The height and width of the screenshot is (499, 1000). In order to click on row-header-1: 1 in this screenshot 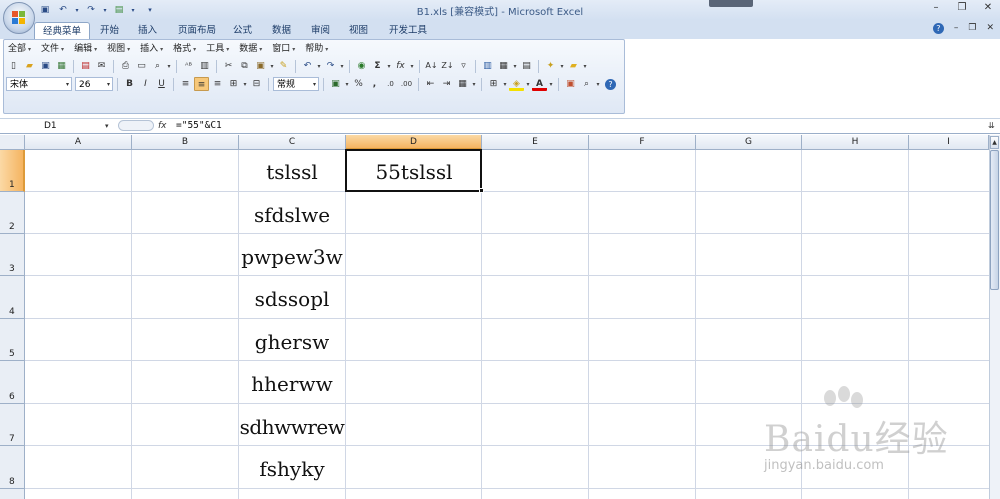, I will do `click(12, 171)`.